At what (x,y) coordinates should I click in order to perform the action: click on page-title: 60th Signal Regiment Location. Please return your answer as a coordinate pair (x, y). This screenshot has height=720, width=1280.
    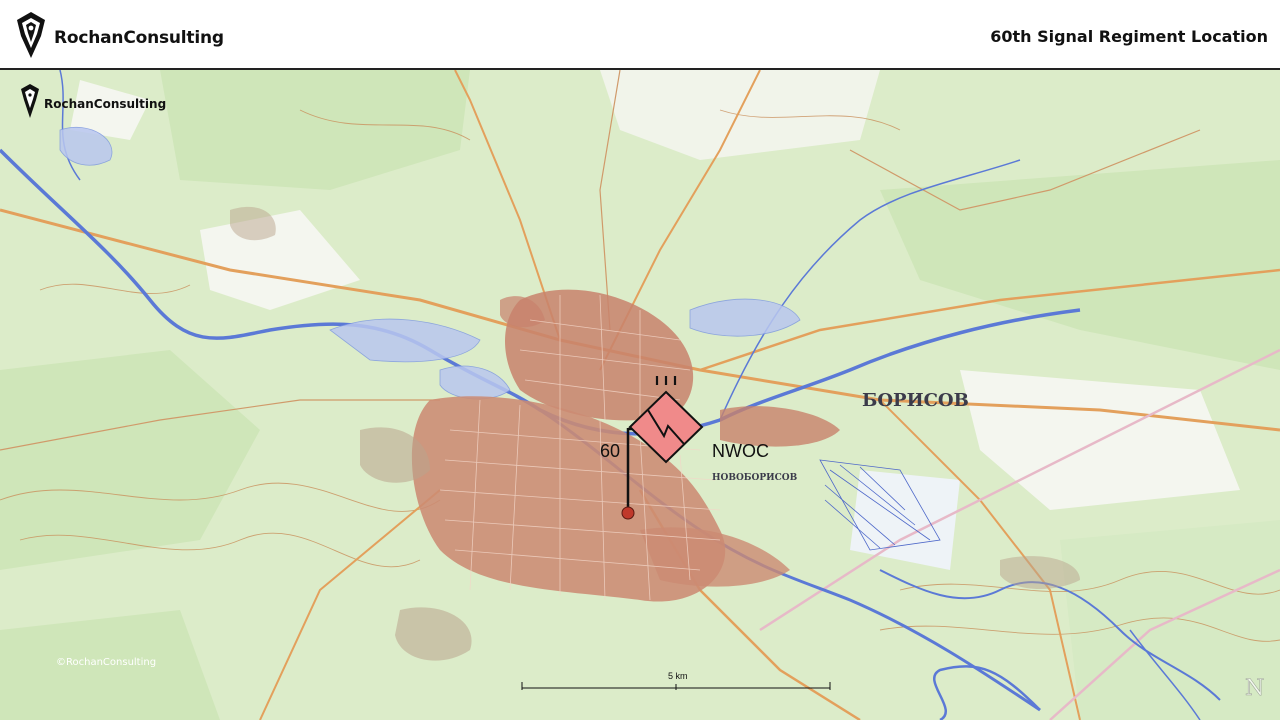
    Looking at the image, I should click on (1129, 36).